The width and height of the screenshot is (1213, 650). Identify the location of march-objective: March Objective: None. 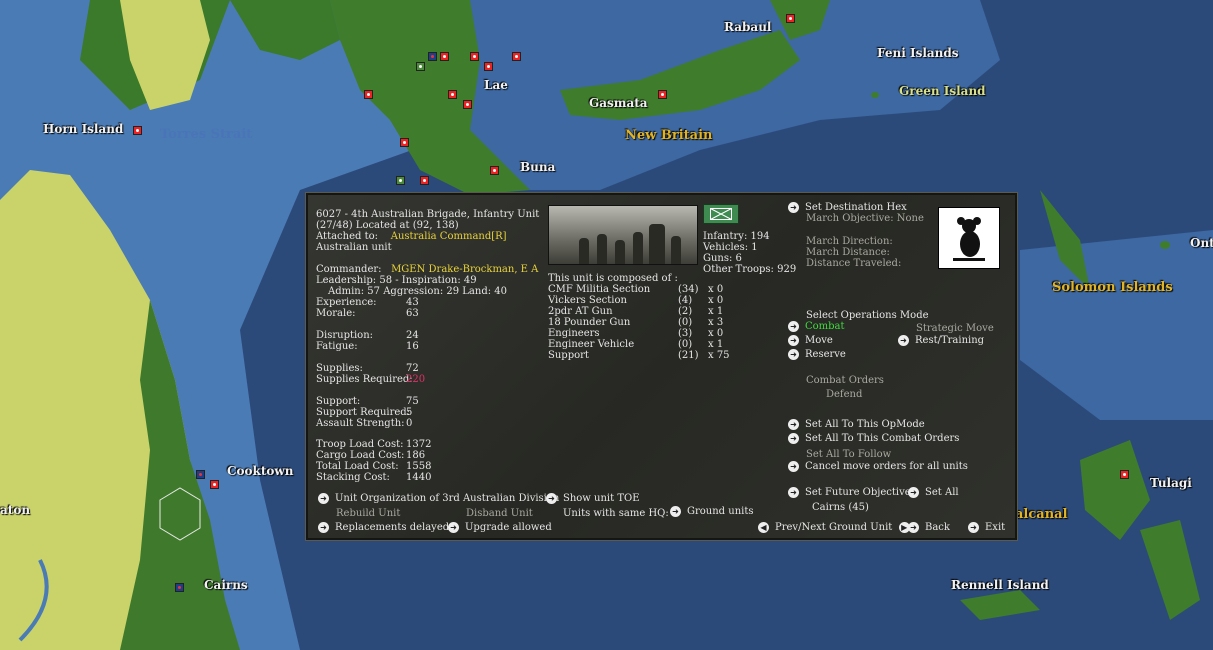
(865, 218).